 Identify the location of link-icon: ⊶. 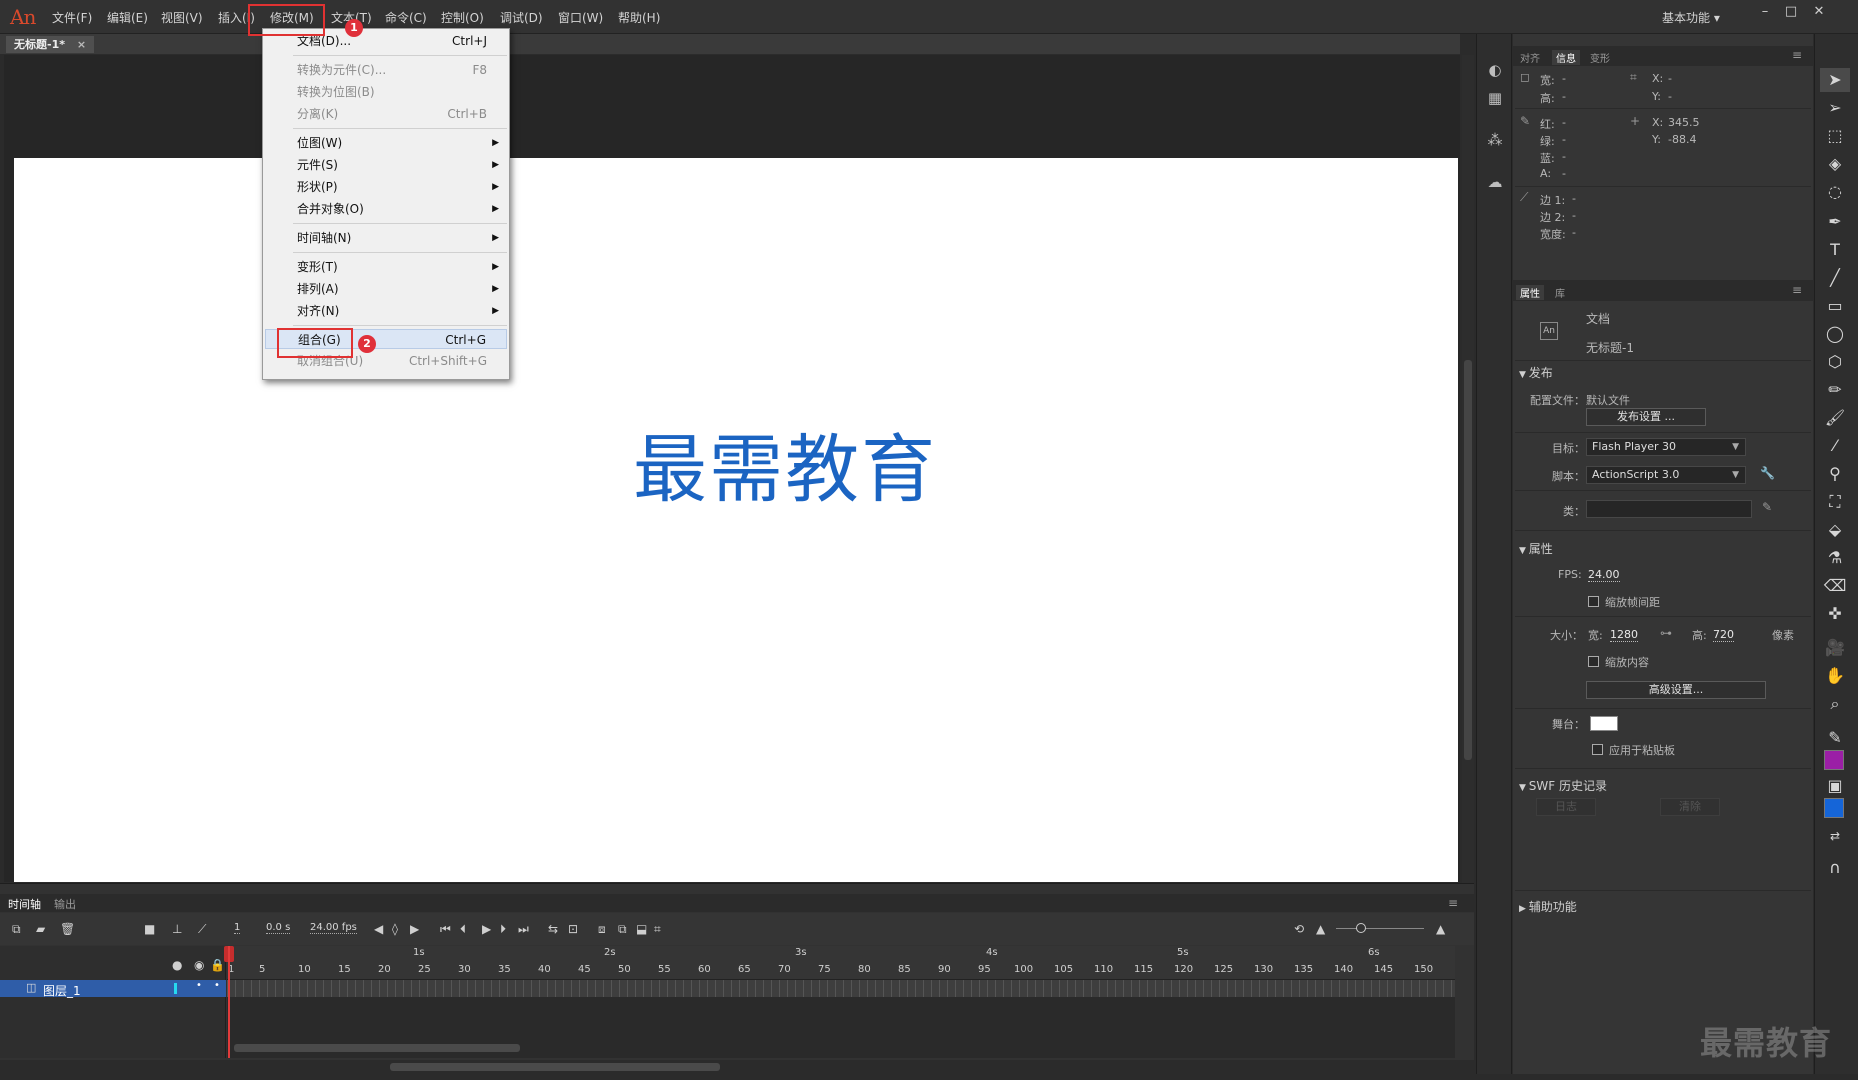
(1666, 633).